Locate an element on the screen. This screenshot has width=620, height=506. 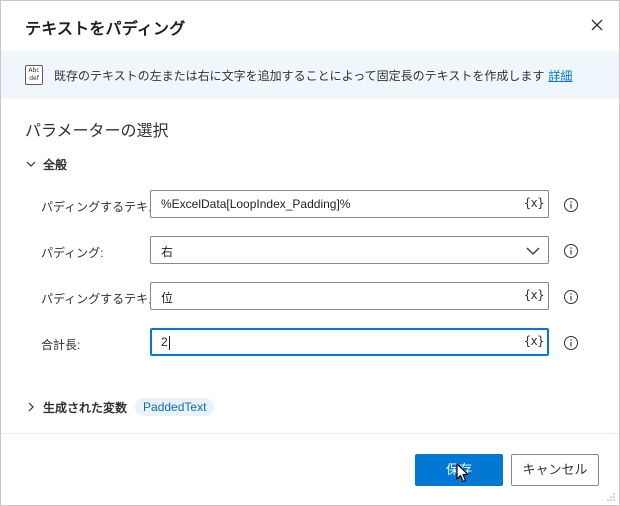
total-length-value: 2 is located at coordinates (164, 342).